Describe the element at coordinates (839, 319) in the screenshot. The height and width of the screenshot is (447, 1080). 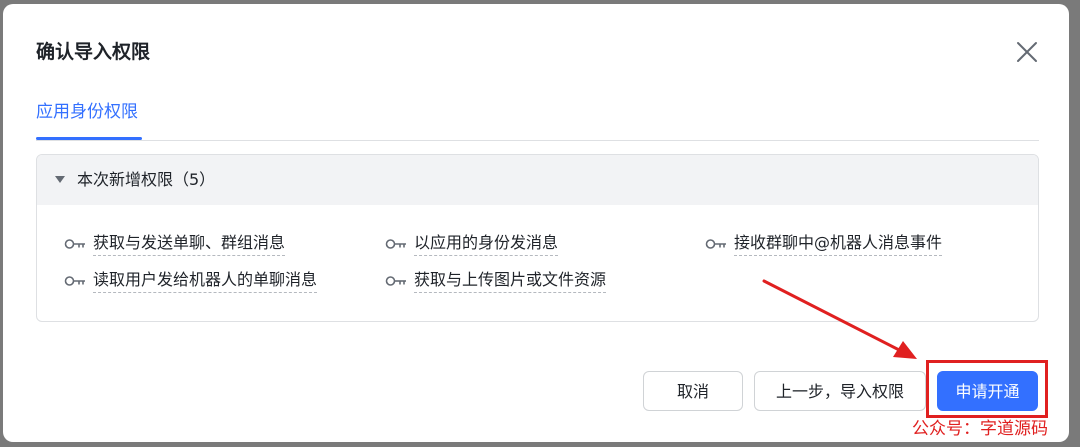
I see `annotation-arrow` at that location.